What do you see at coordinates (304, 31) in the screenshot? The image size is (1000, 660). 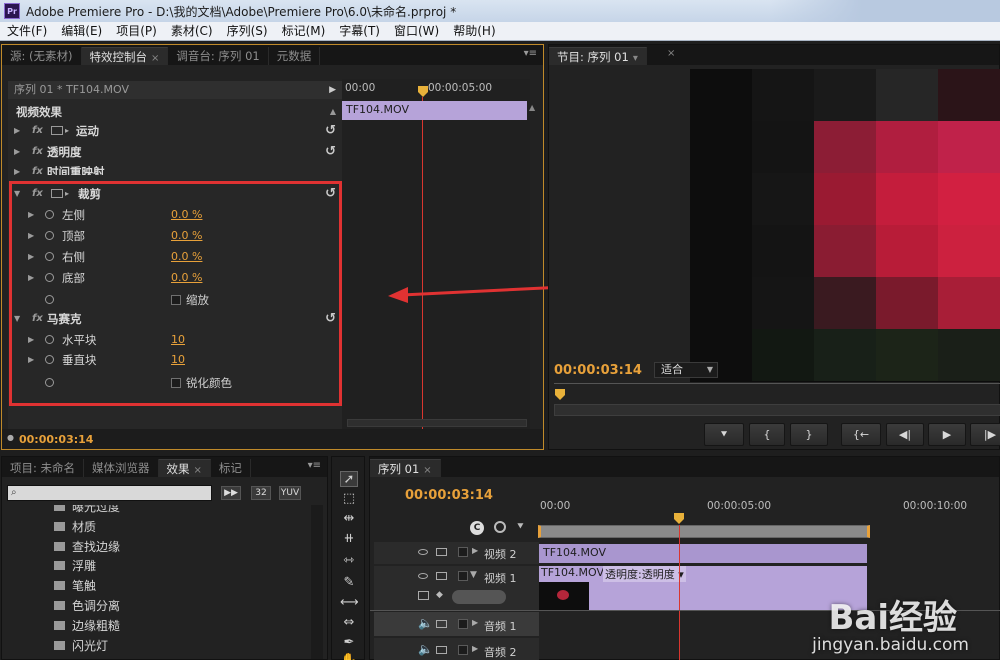 I see `menu-marker: 标记(M)` at bounding box center [304, 31].